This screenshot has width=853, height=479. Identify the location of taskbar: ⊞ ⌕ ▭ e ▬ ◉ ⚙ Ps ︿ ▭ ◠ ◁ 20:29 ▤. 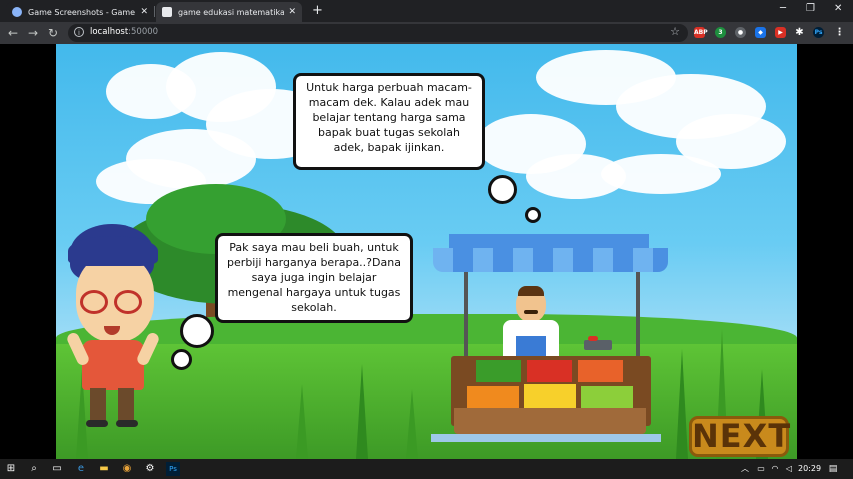
(426, 469).